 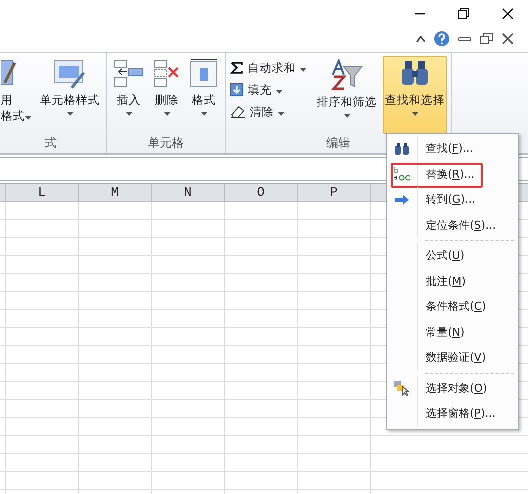 I want to click on replace-icon, so click(x=402, y=174).